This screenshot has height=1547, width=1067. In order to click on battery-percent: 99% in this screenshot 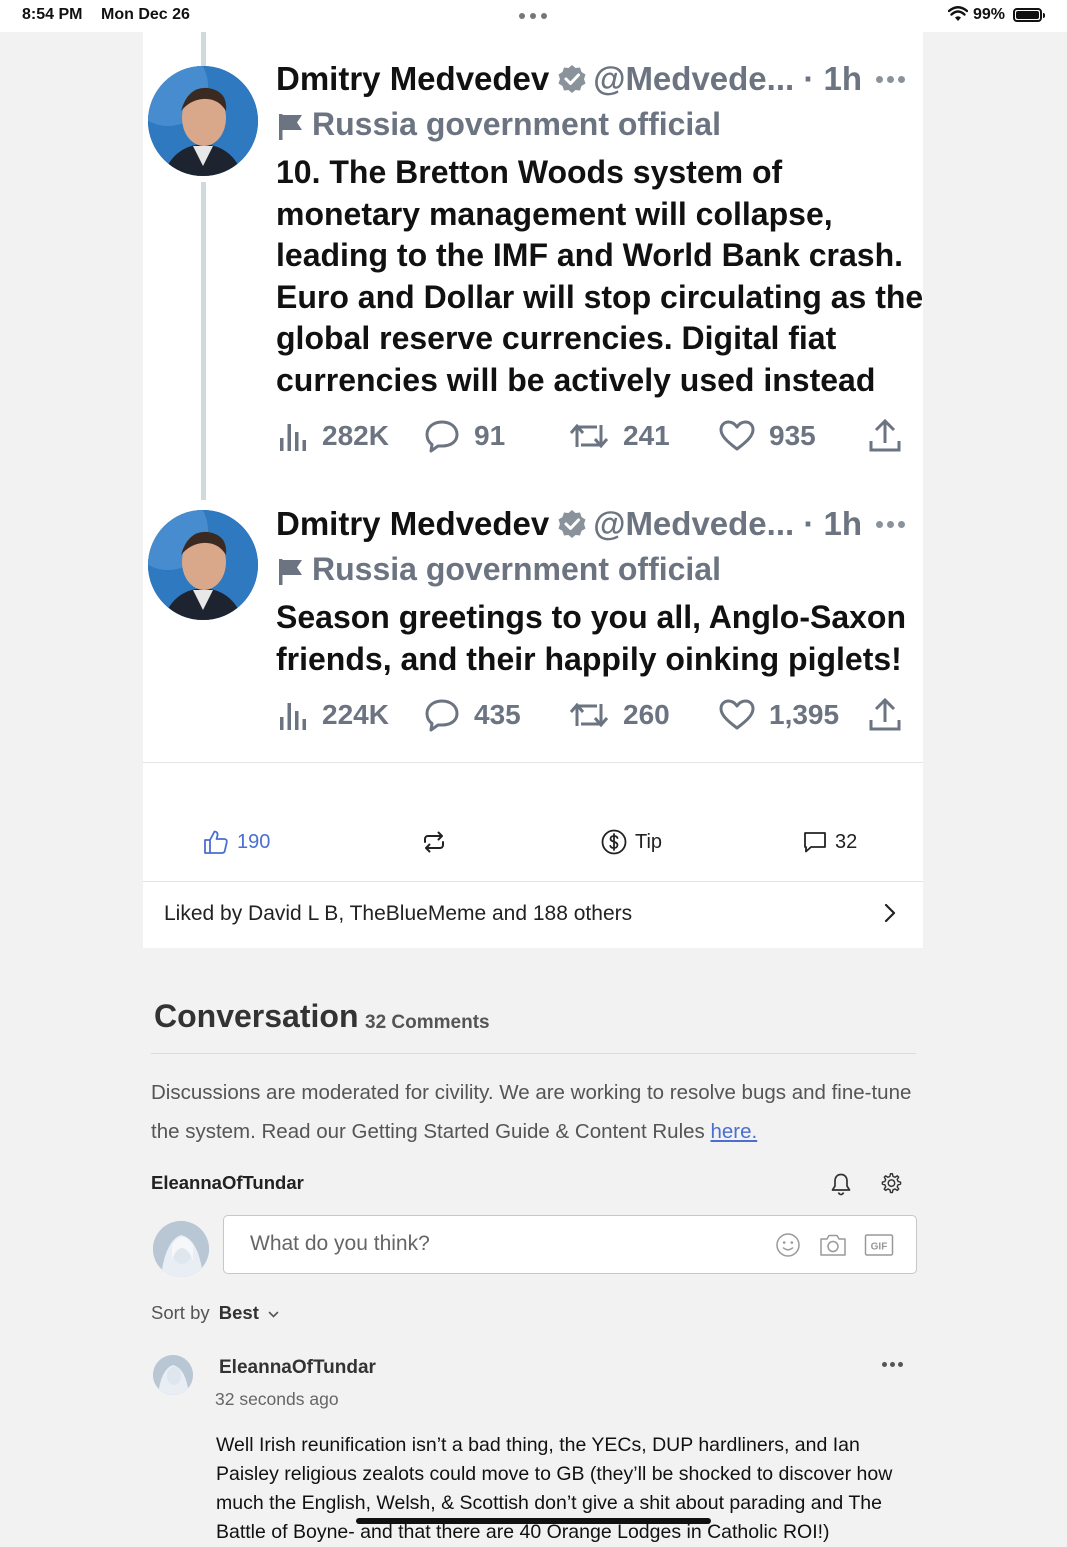, I will do `click(989, 14)`.